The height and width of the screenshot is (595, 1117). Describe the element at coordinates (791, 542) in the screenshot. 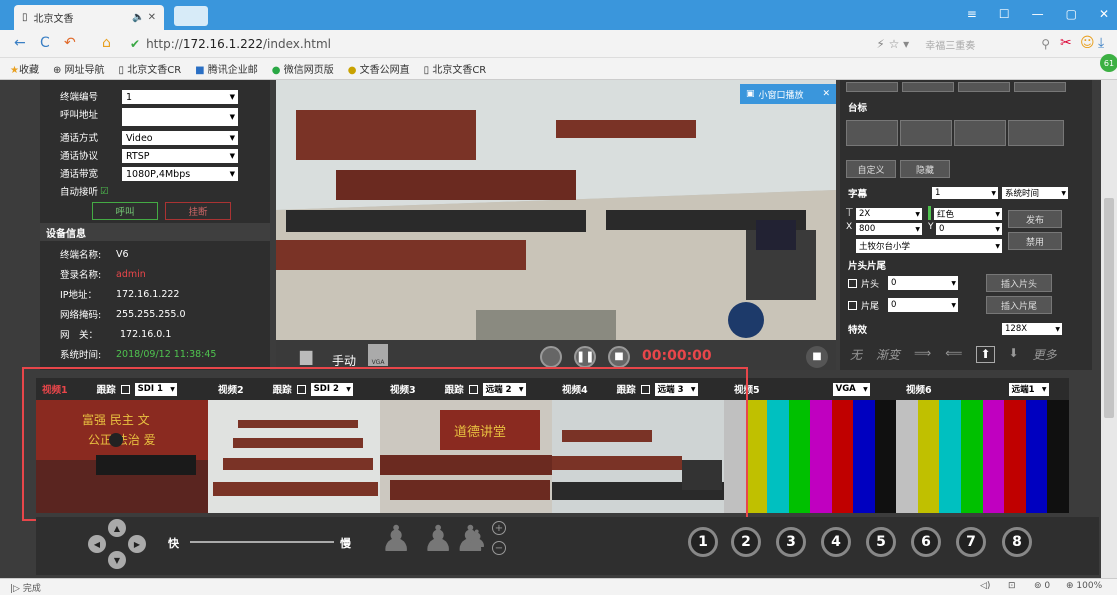

I see `preset-button-3: 3` at that location.